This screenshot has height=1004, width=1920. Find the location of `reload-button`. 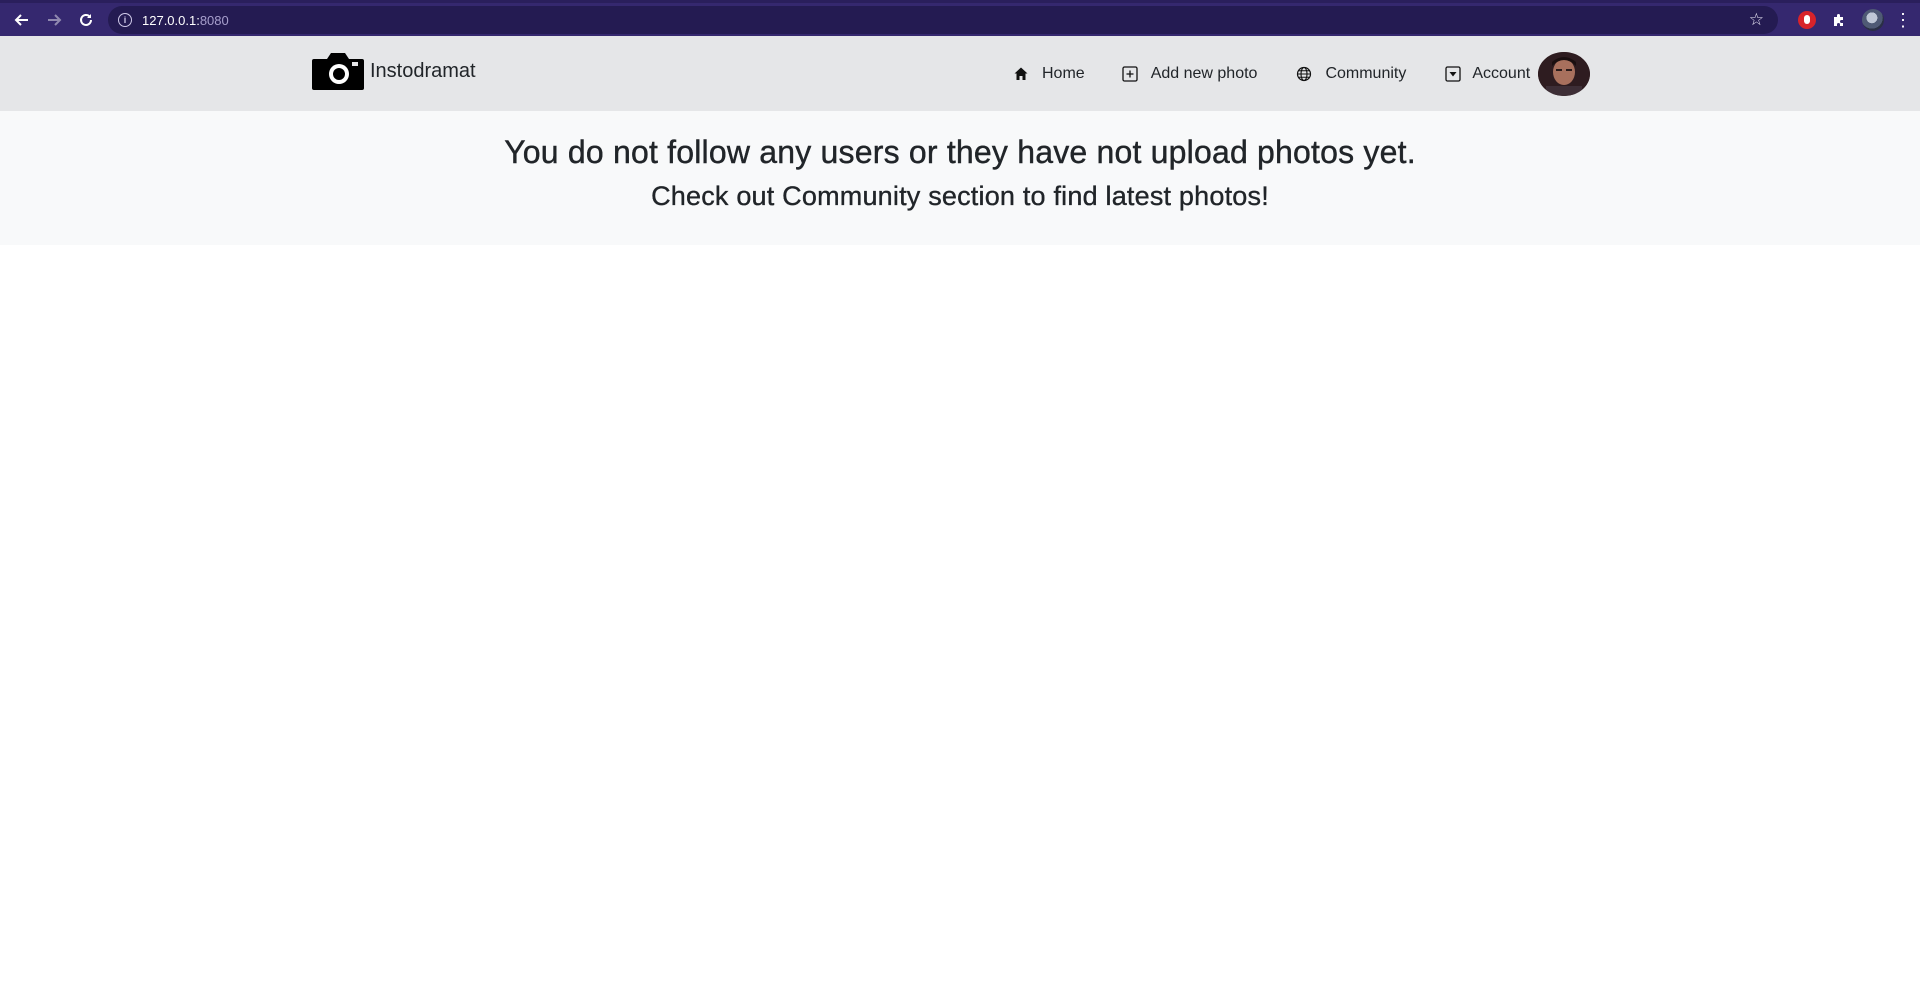

reload-button is located at coordinates (86, 20).